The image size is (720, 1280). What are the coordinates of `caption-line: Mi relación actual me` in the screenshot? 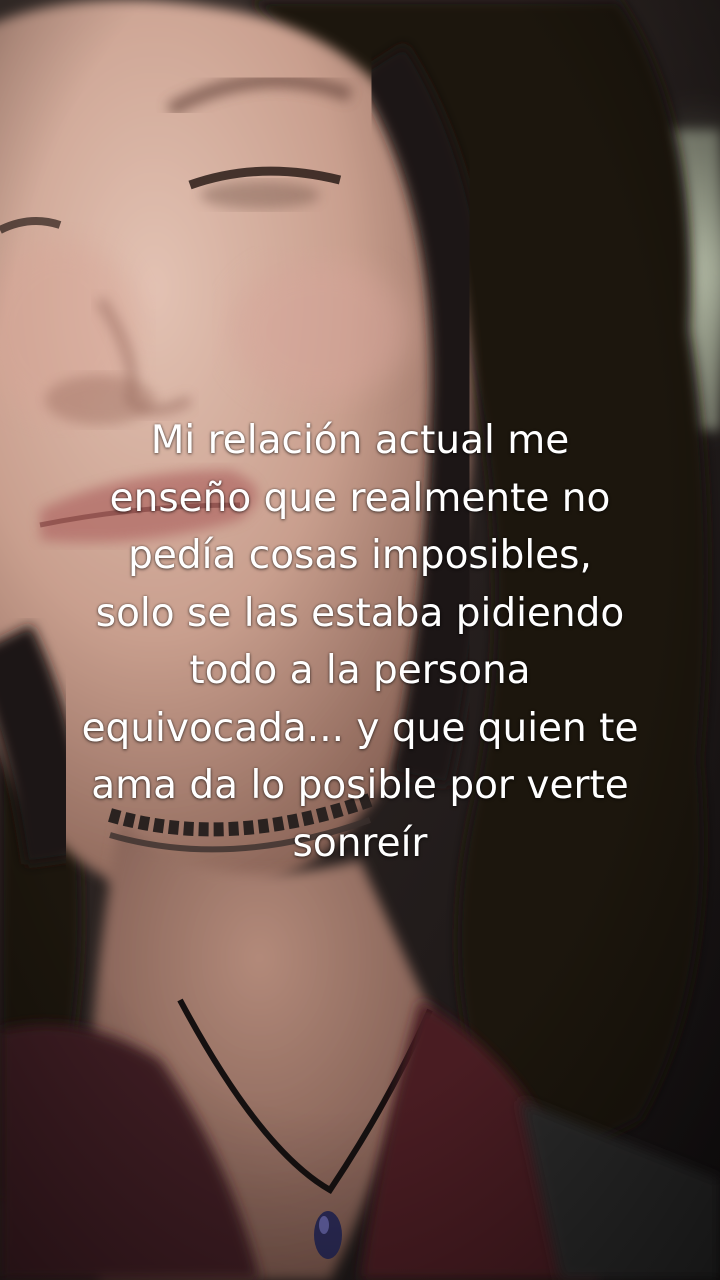 It's located at (360, 440).